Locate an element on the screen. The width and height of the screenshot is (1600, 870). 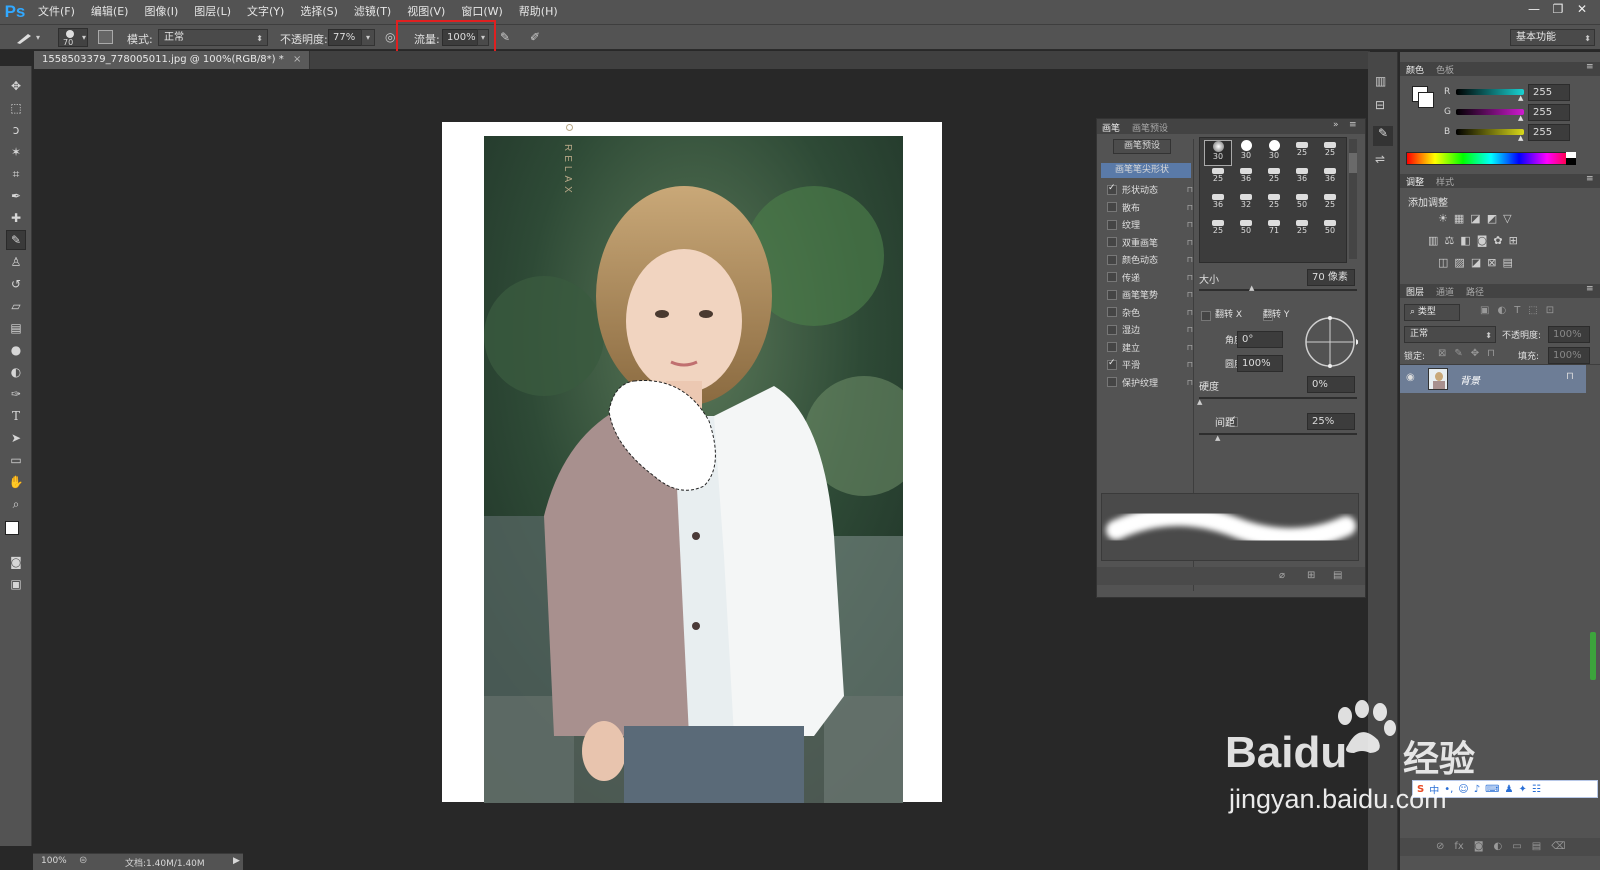
angle-input: 0° is located at coordinates (1260, 339).